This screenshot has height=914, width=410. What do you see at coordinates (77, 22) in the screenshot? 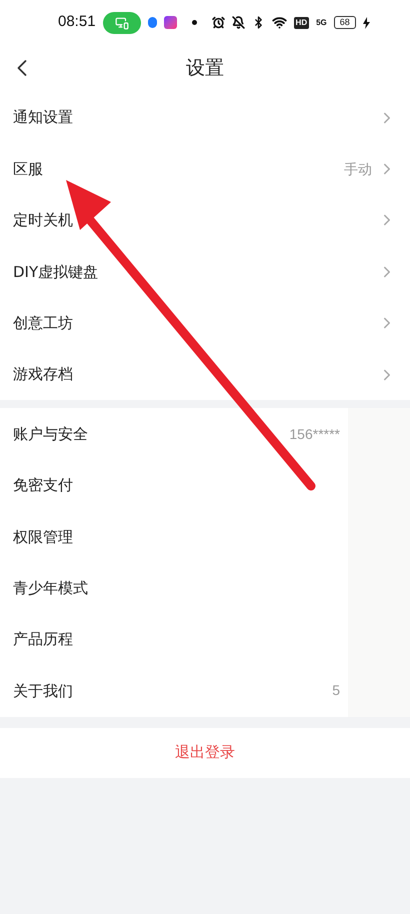
I see `status-time: 08:51` at bounding box center [77, 22].